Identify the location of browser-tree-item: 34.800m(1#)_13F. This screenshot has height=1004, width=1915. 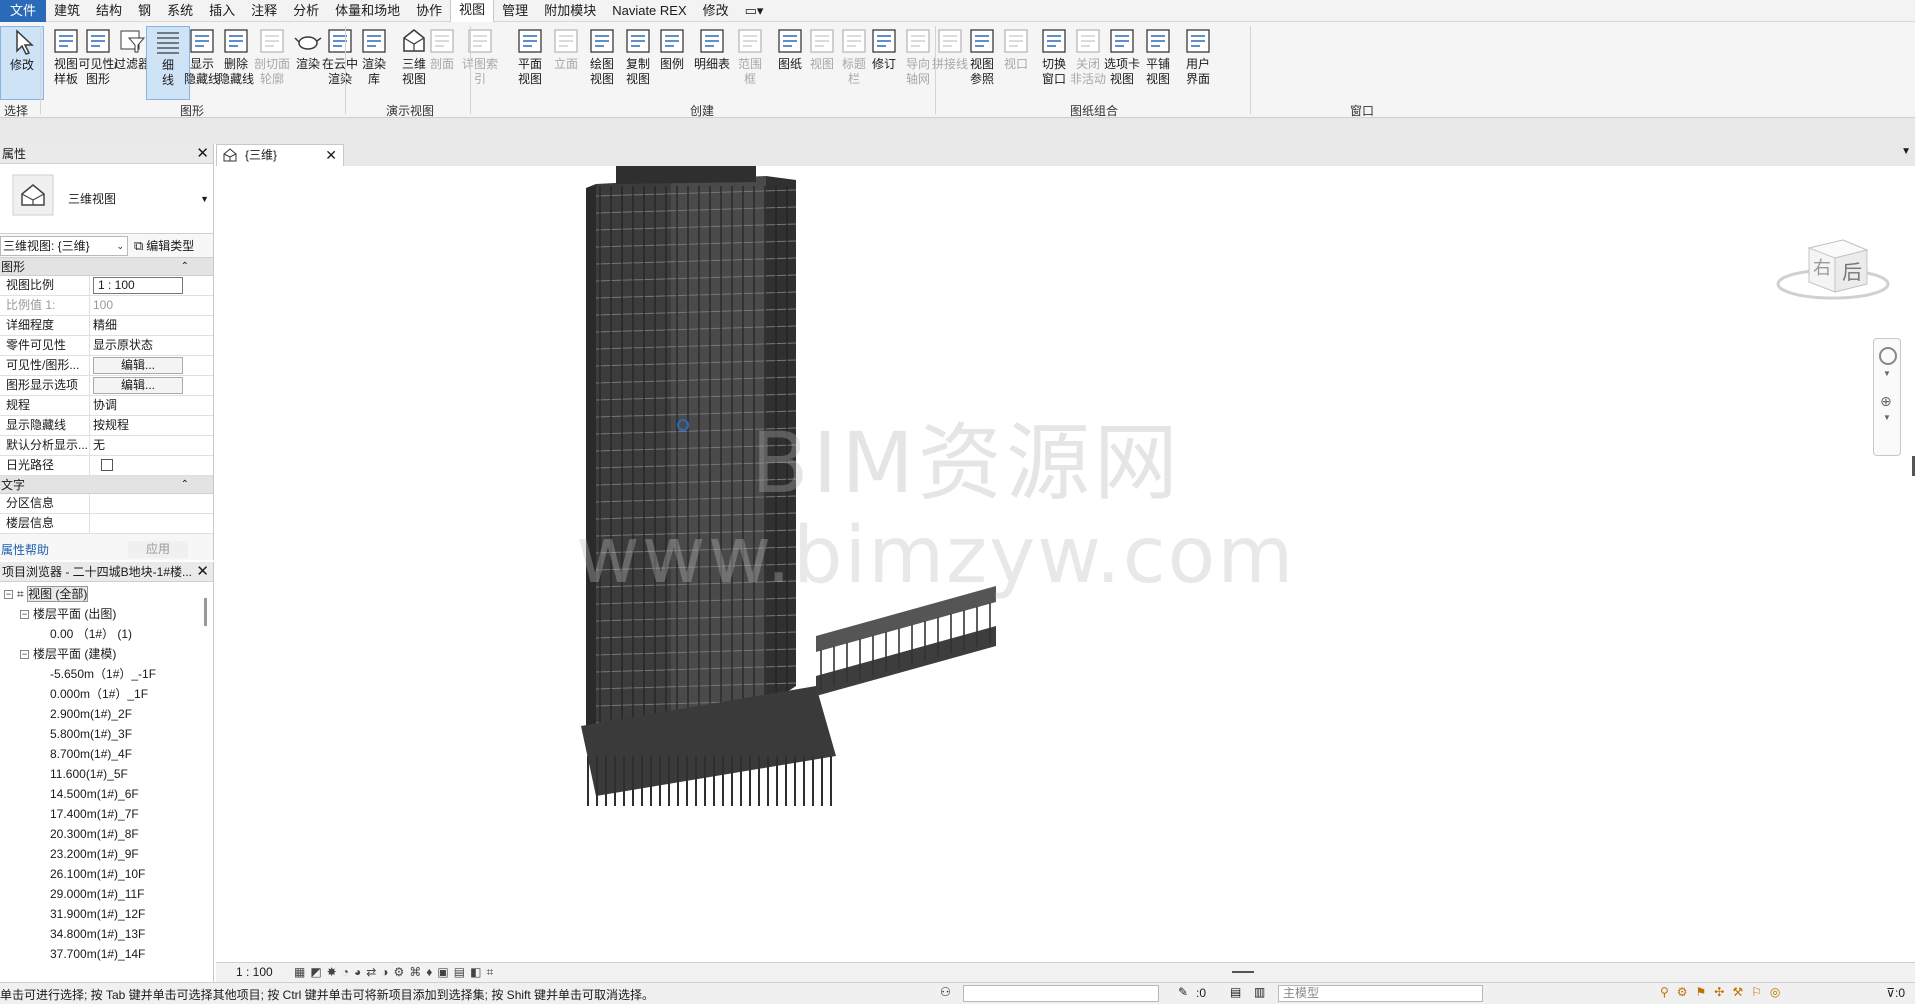
(106, 934).